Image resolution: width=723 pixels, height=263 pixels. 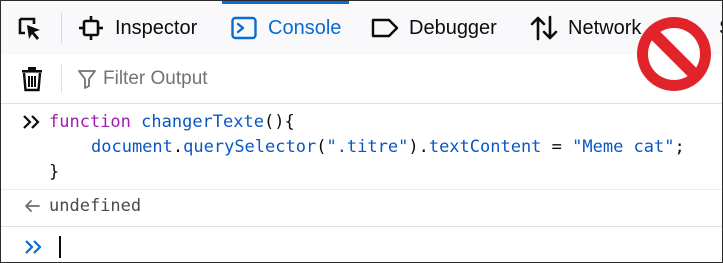 I want to click on code-identifier: document, so click(x=132, y=147).